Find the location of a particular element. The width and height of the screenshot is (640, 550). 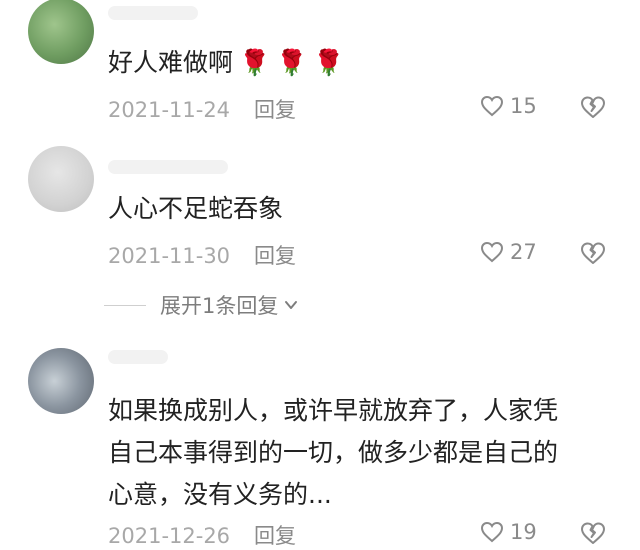

comment-date: 2021-11-30 is located at coordinates (169, 256).